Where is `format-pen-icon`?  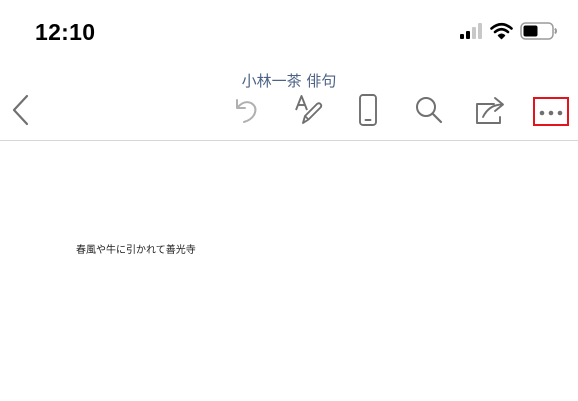
format-pen-icon is located at coordinates (308, 112).